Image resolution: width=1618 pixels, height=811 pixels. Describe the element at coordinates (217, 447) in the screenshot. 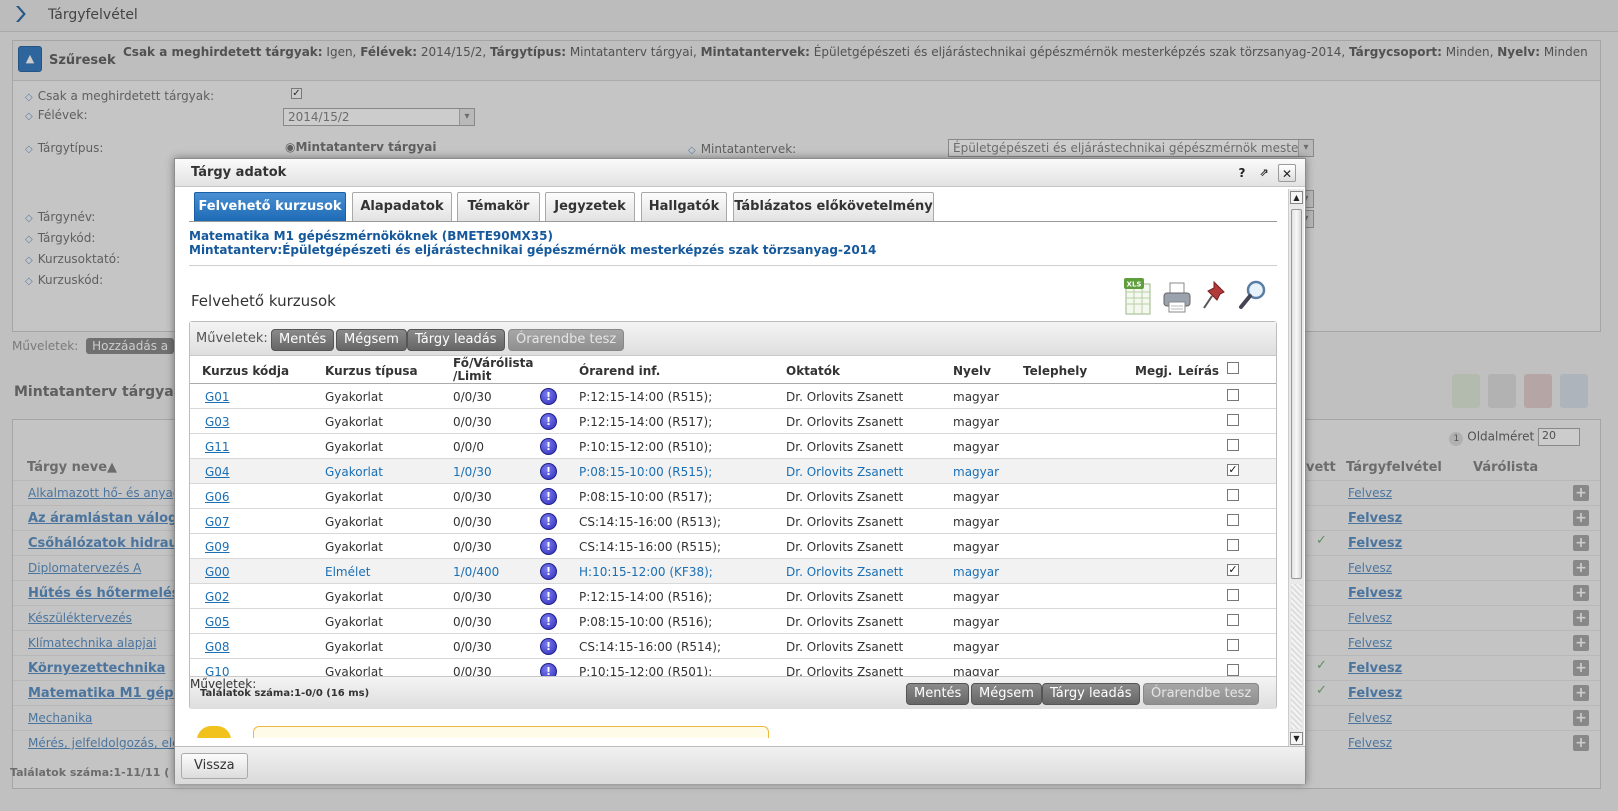

I see `course-code-link: G11` at that location.